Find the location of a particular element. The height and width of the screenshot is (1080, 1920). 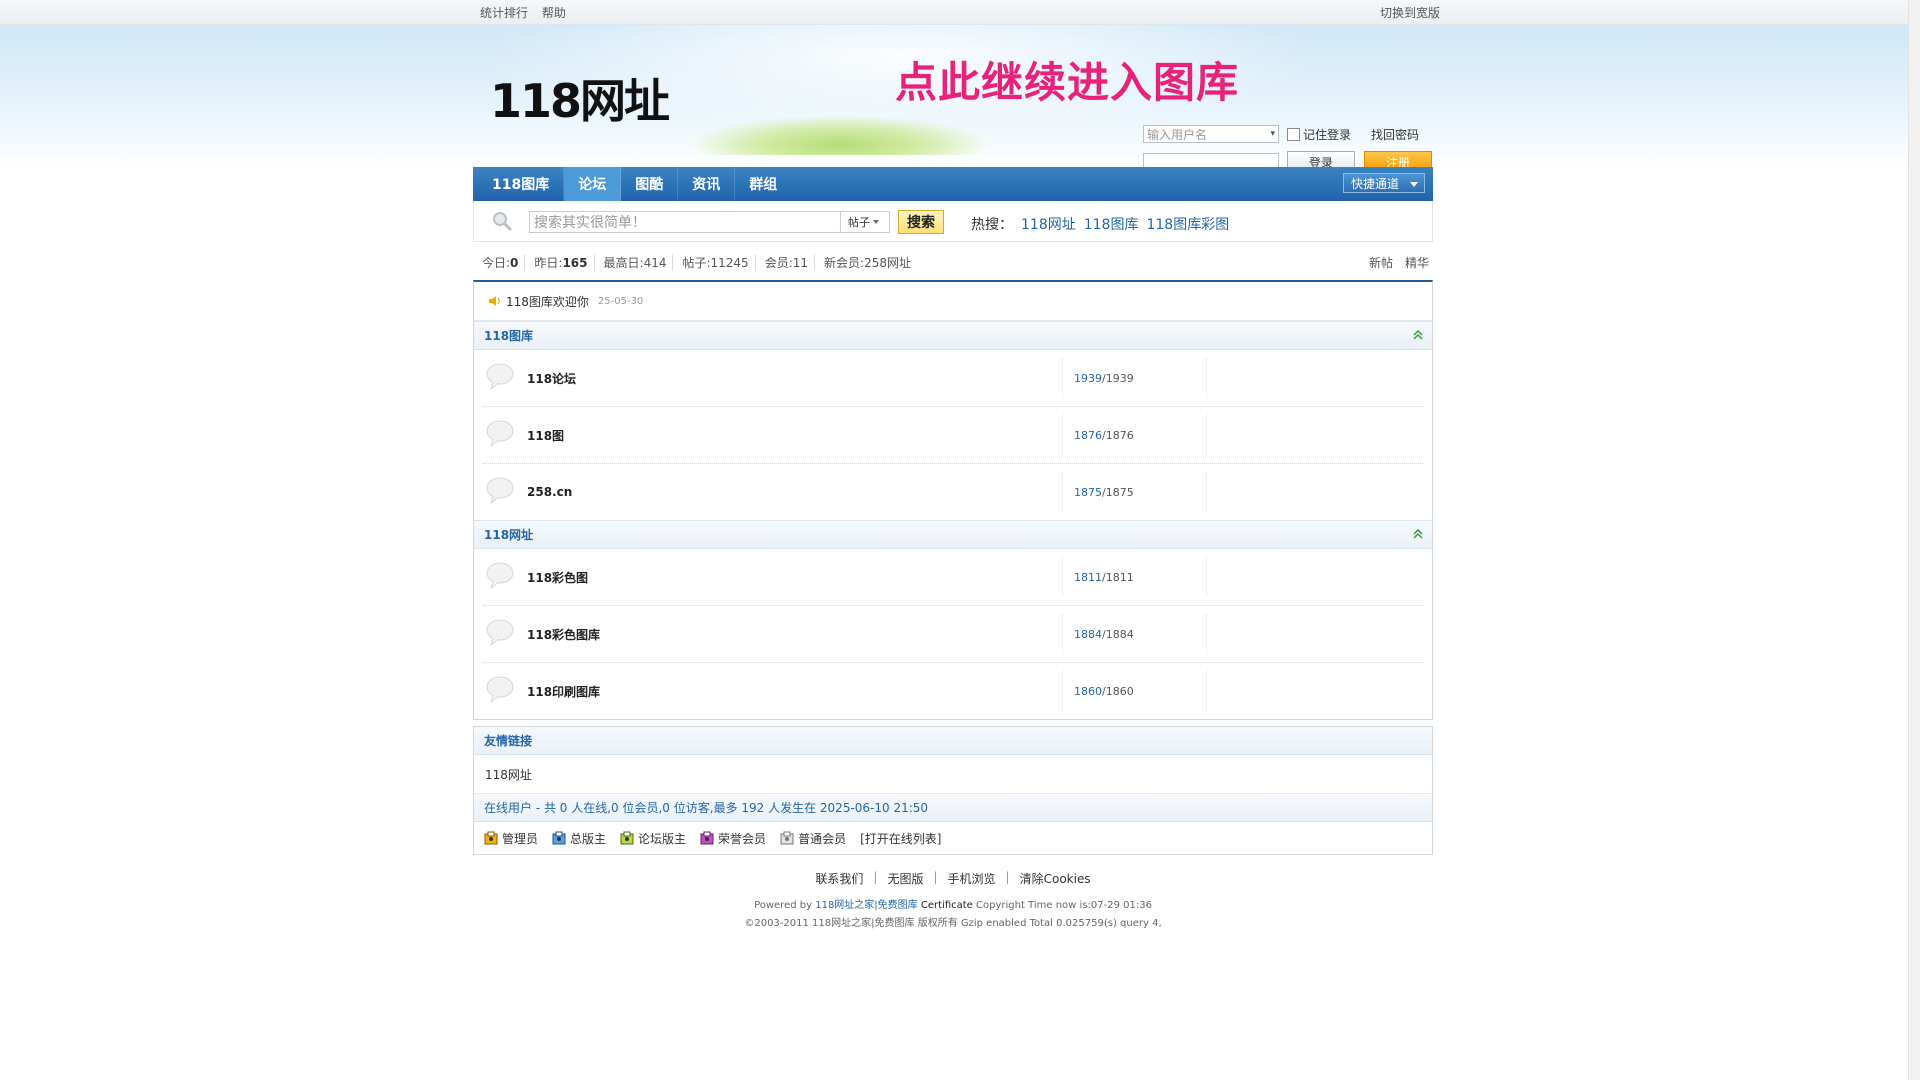

switch-wide-link: 切换到宽版 is located at coordinates (1410, 12).